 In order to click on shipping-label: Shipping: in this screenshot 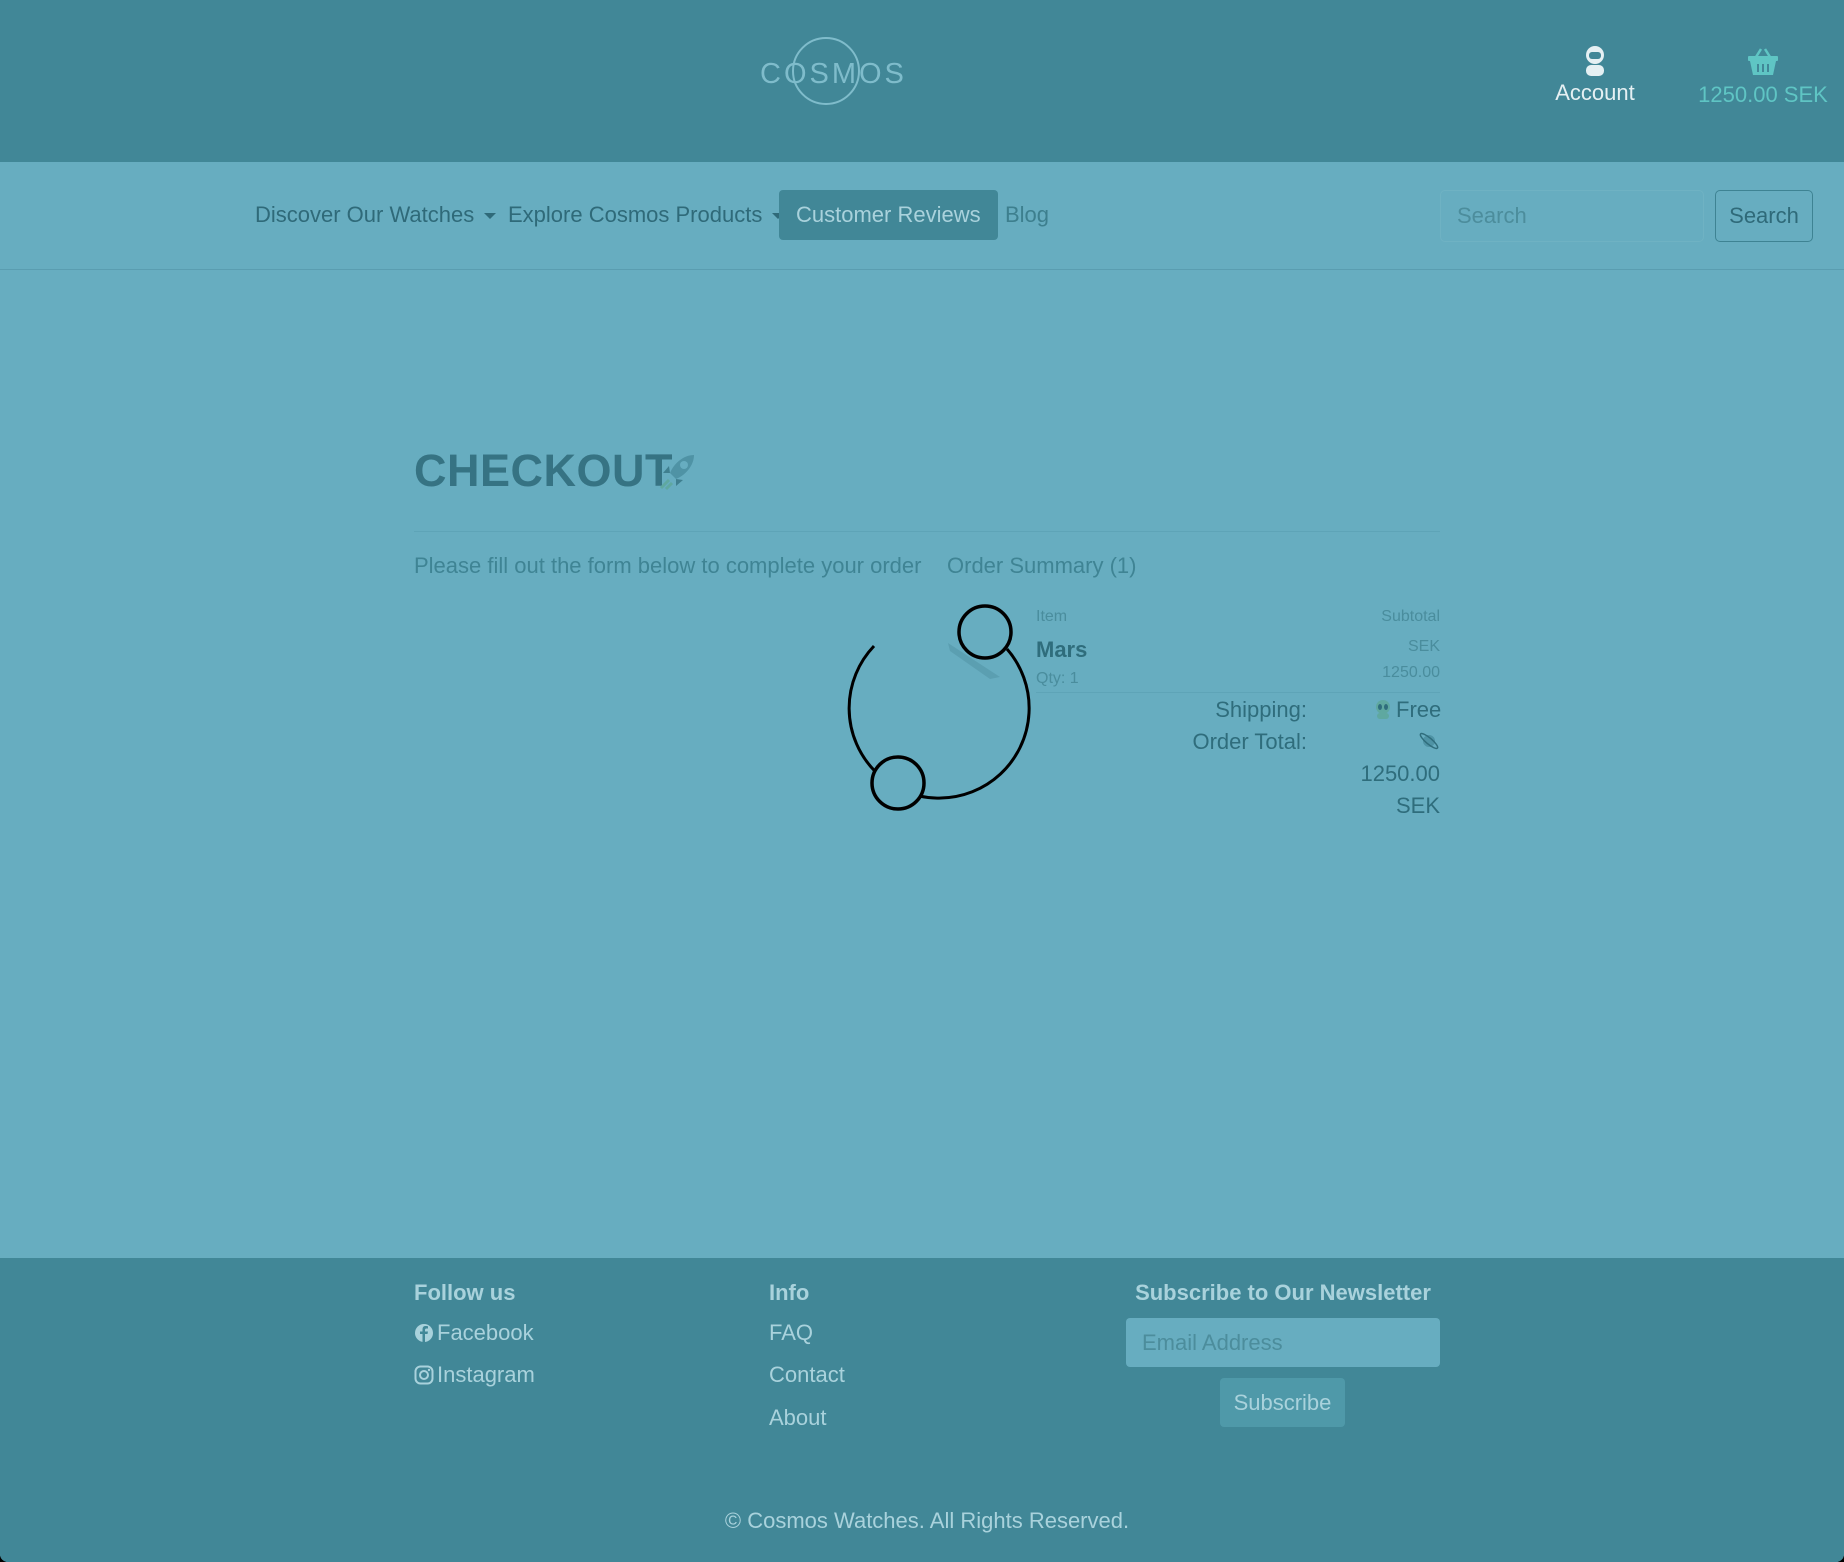, I will do `click(1261, 709)`.